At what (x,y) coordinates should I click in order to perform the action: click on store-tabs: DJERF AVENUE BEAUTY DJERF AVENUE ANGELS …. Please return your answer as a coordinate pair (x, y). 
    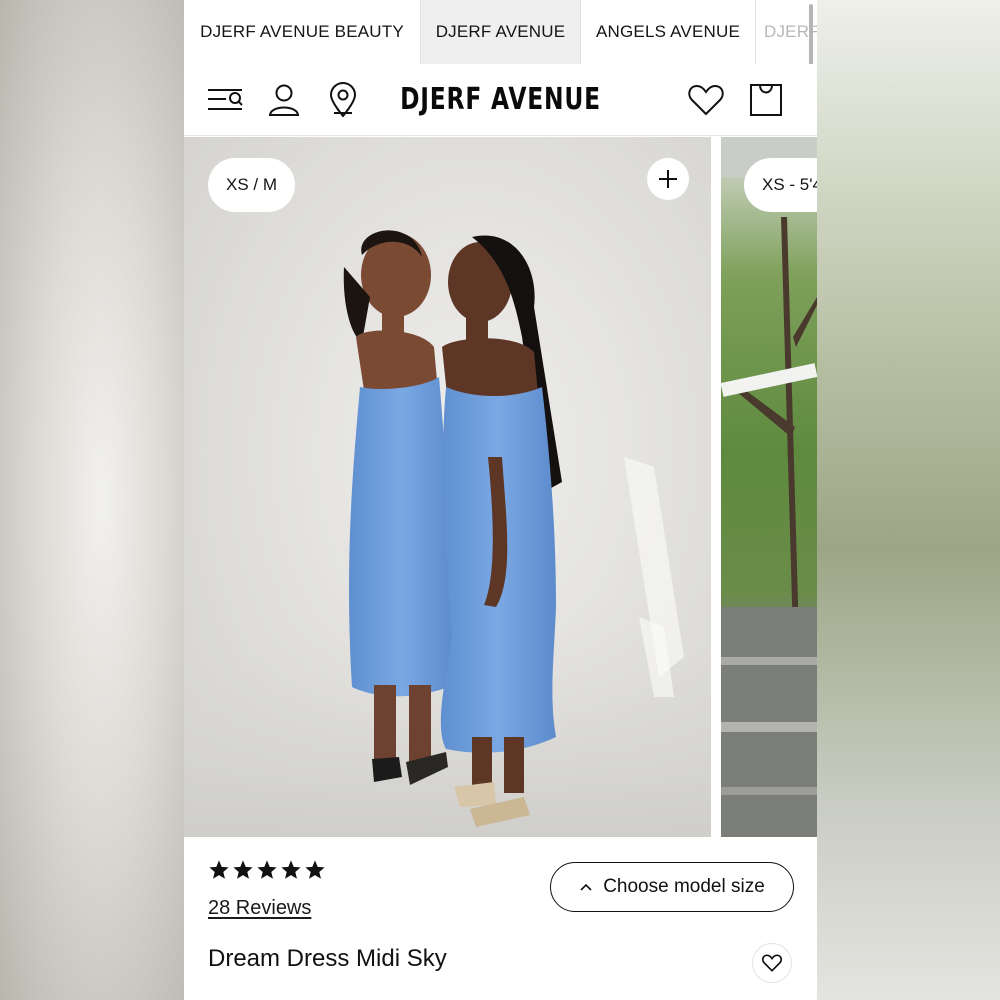
    Looking at the image, I should click on (500, 32).